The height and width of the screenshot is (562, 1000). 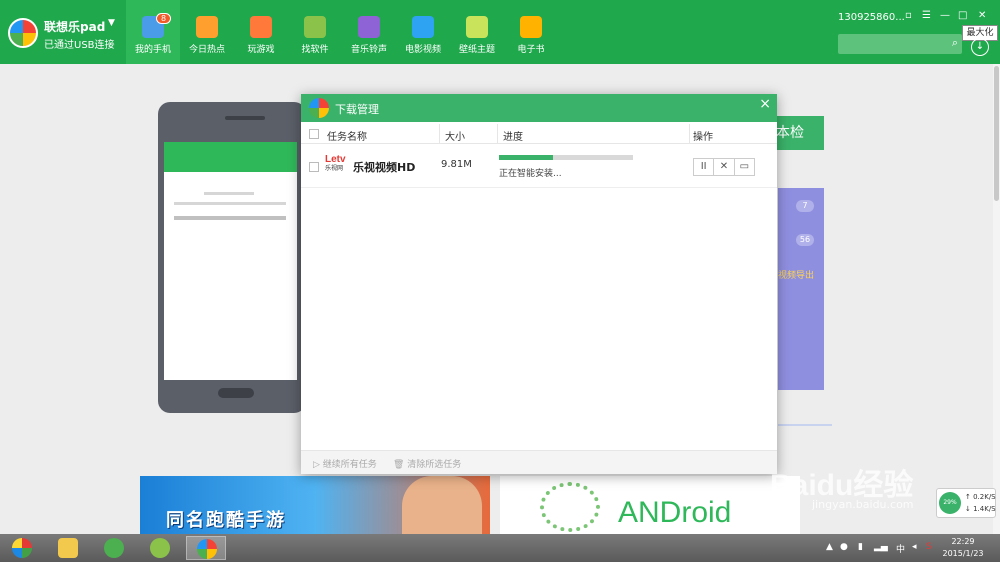 What do you see at coordinates (963, 553) in the screenshot?
I see `clock-date: 2015/1/23` at bounding box center [963, 553].